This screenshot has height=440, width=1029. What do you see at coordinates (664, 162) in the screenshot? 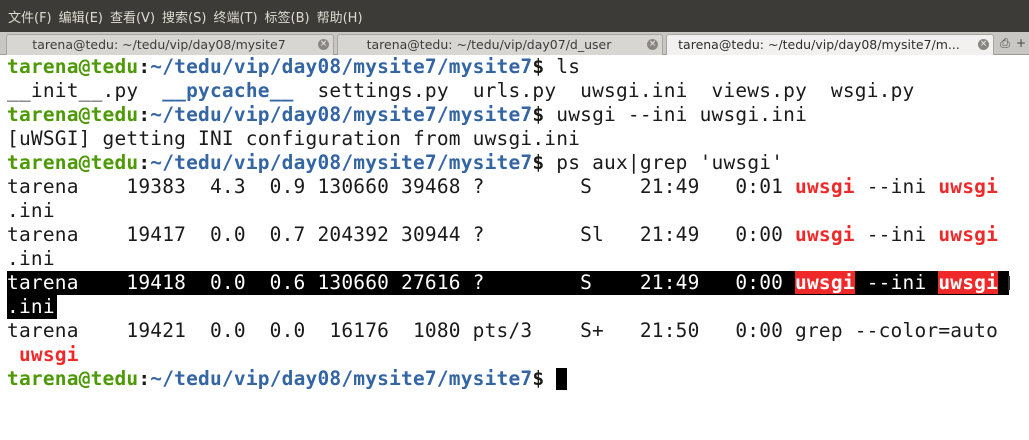
I see `command-text: ps aux|grep 'uwsgi'` at bounding box center [664, 162].